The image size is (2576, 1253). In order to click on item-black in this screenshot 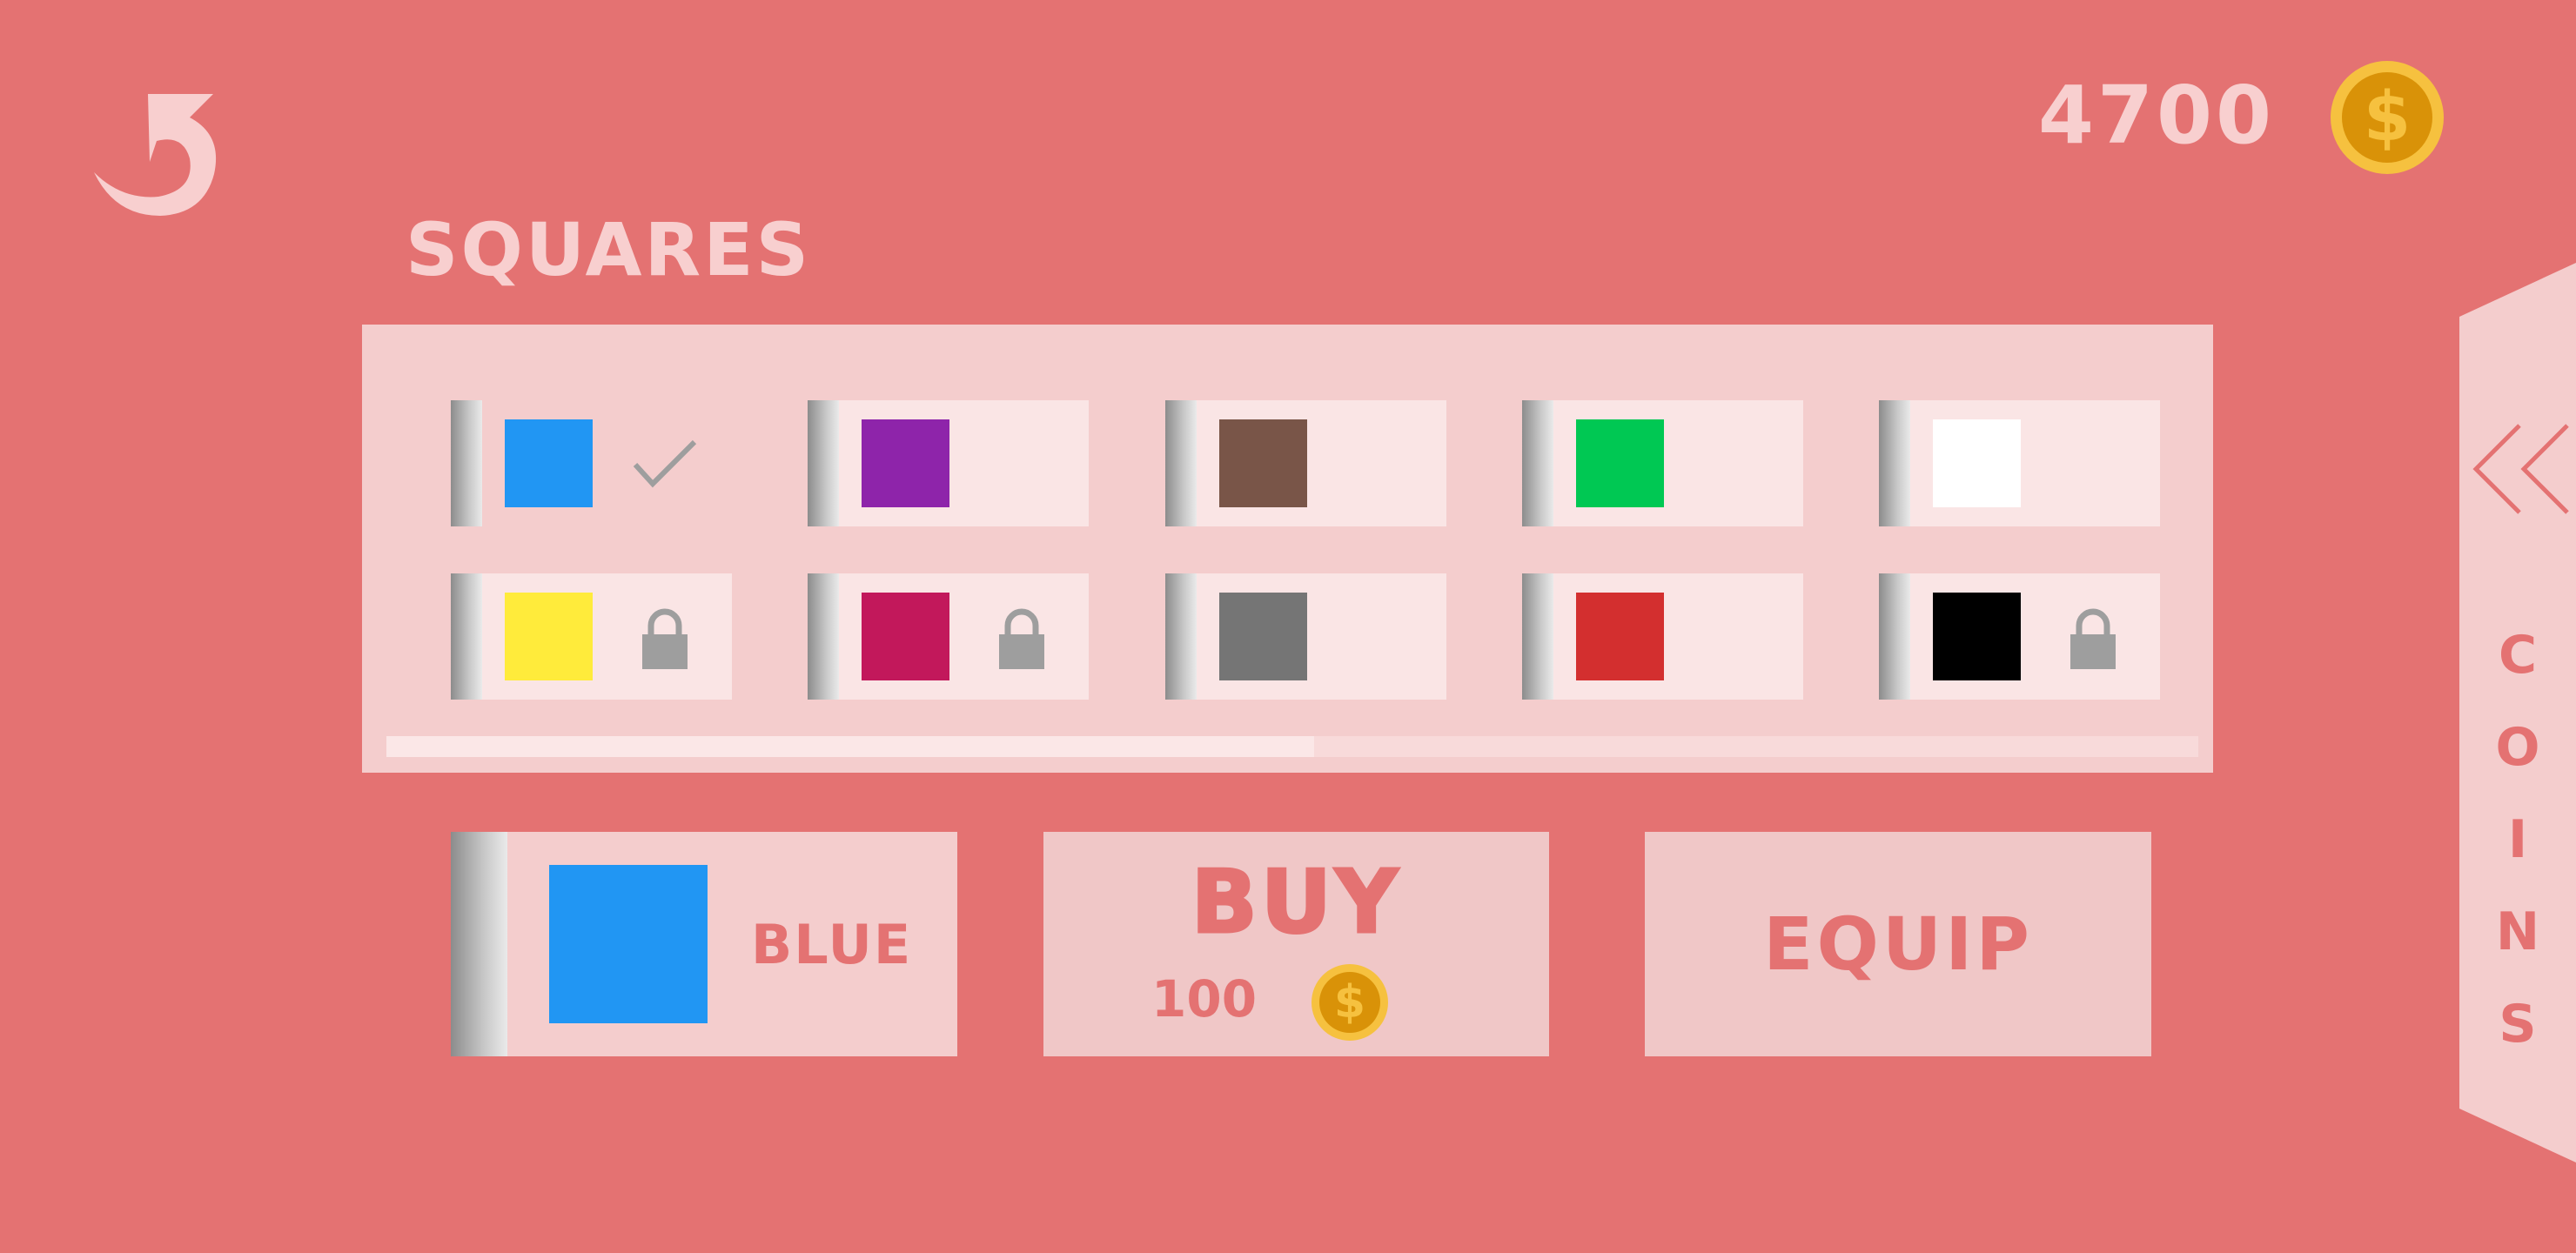, I will do `click(2019, 636)`.